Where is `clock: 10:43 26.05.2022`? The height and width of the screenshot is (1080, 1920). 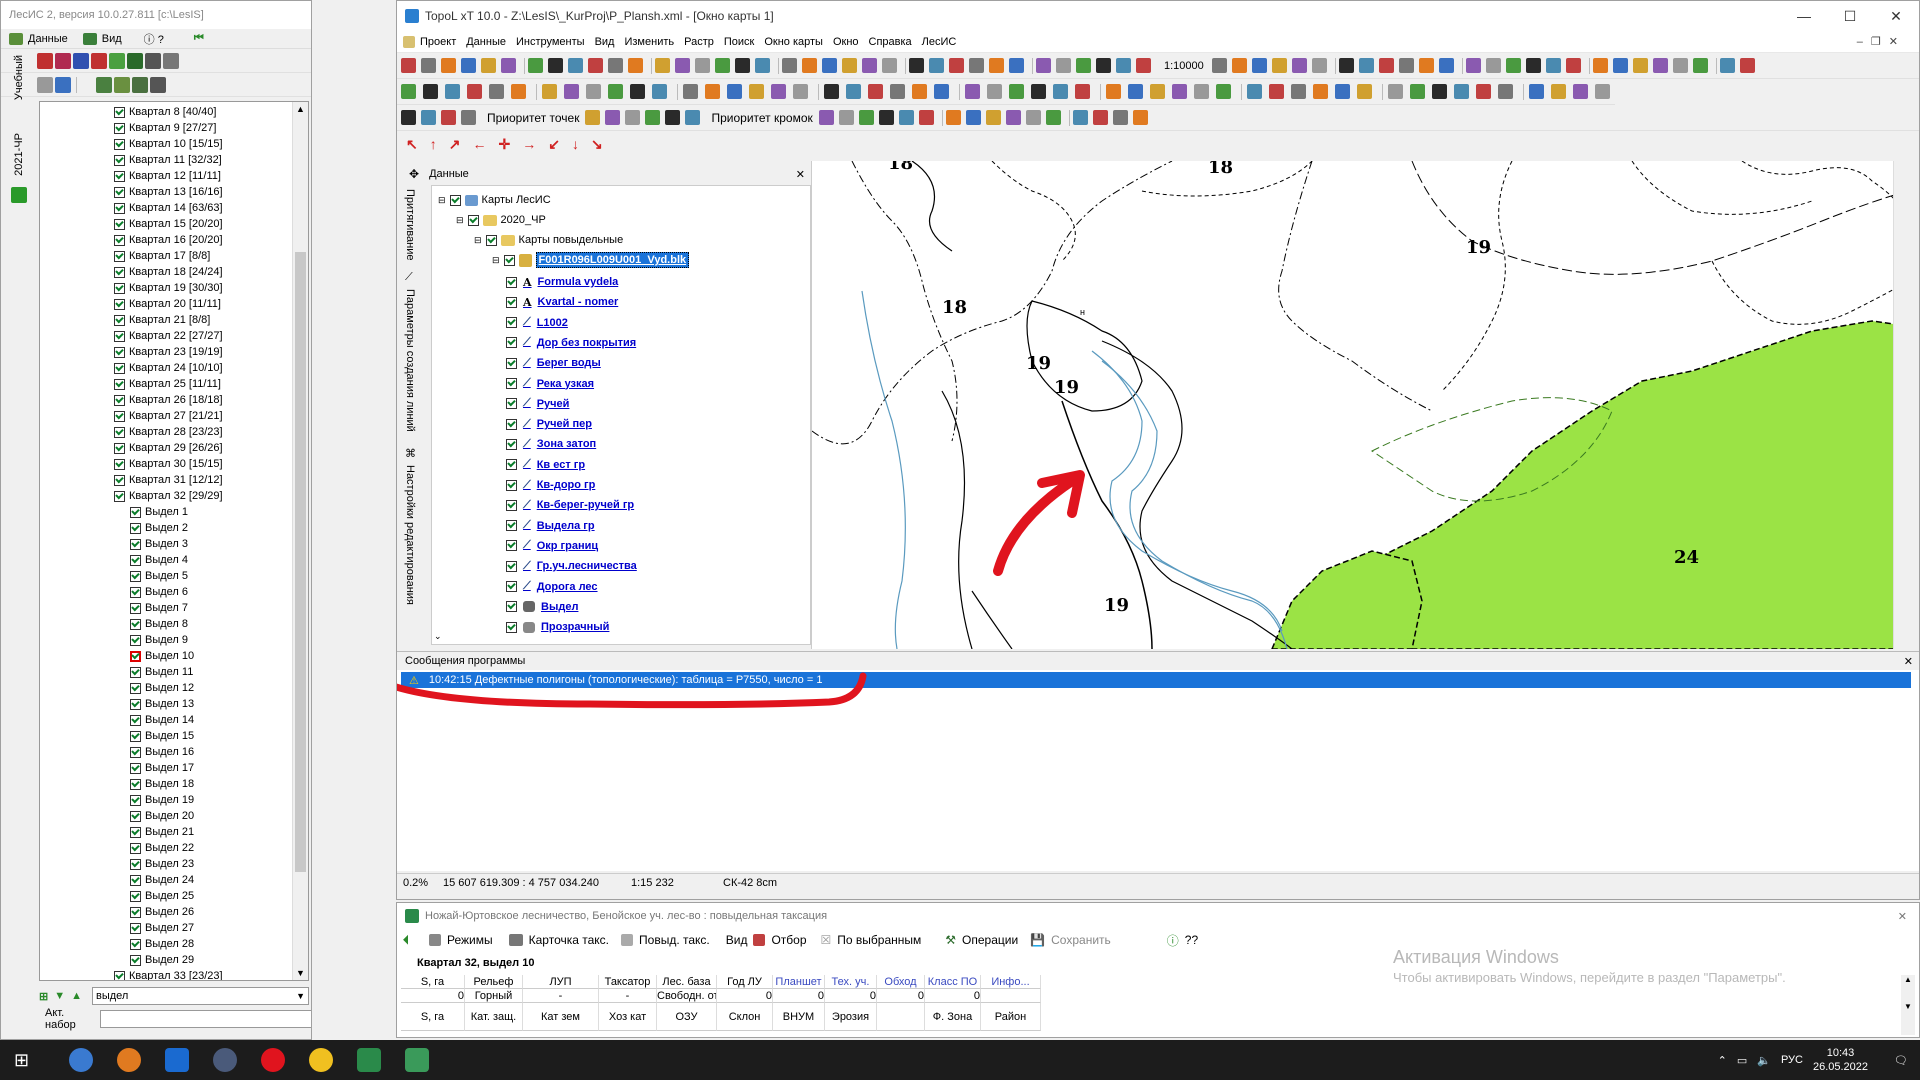
clock: 10:43 26.05.2022 is located at coordinates (1840, 1060).